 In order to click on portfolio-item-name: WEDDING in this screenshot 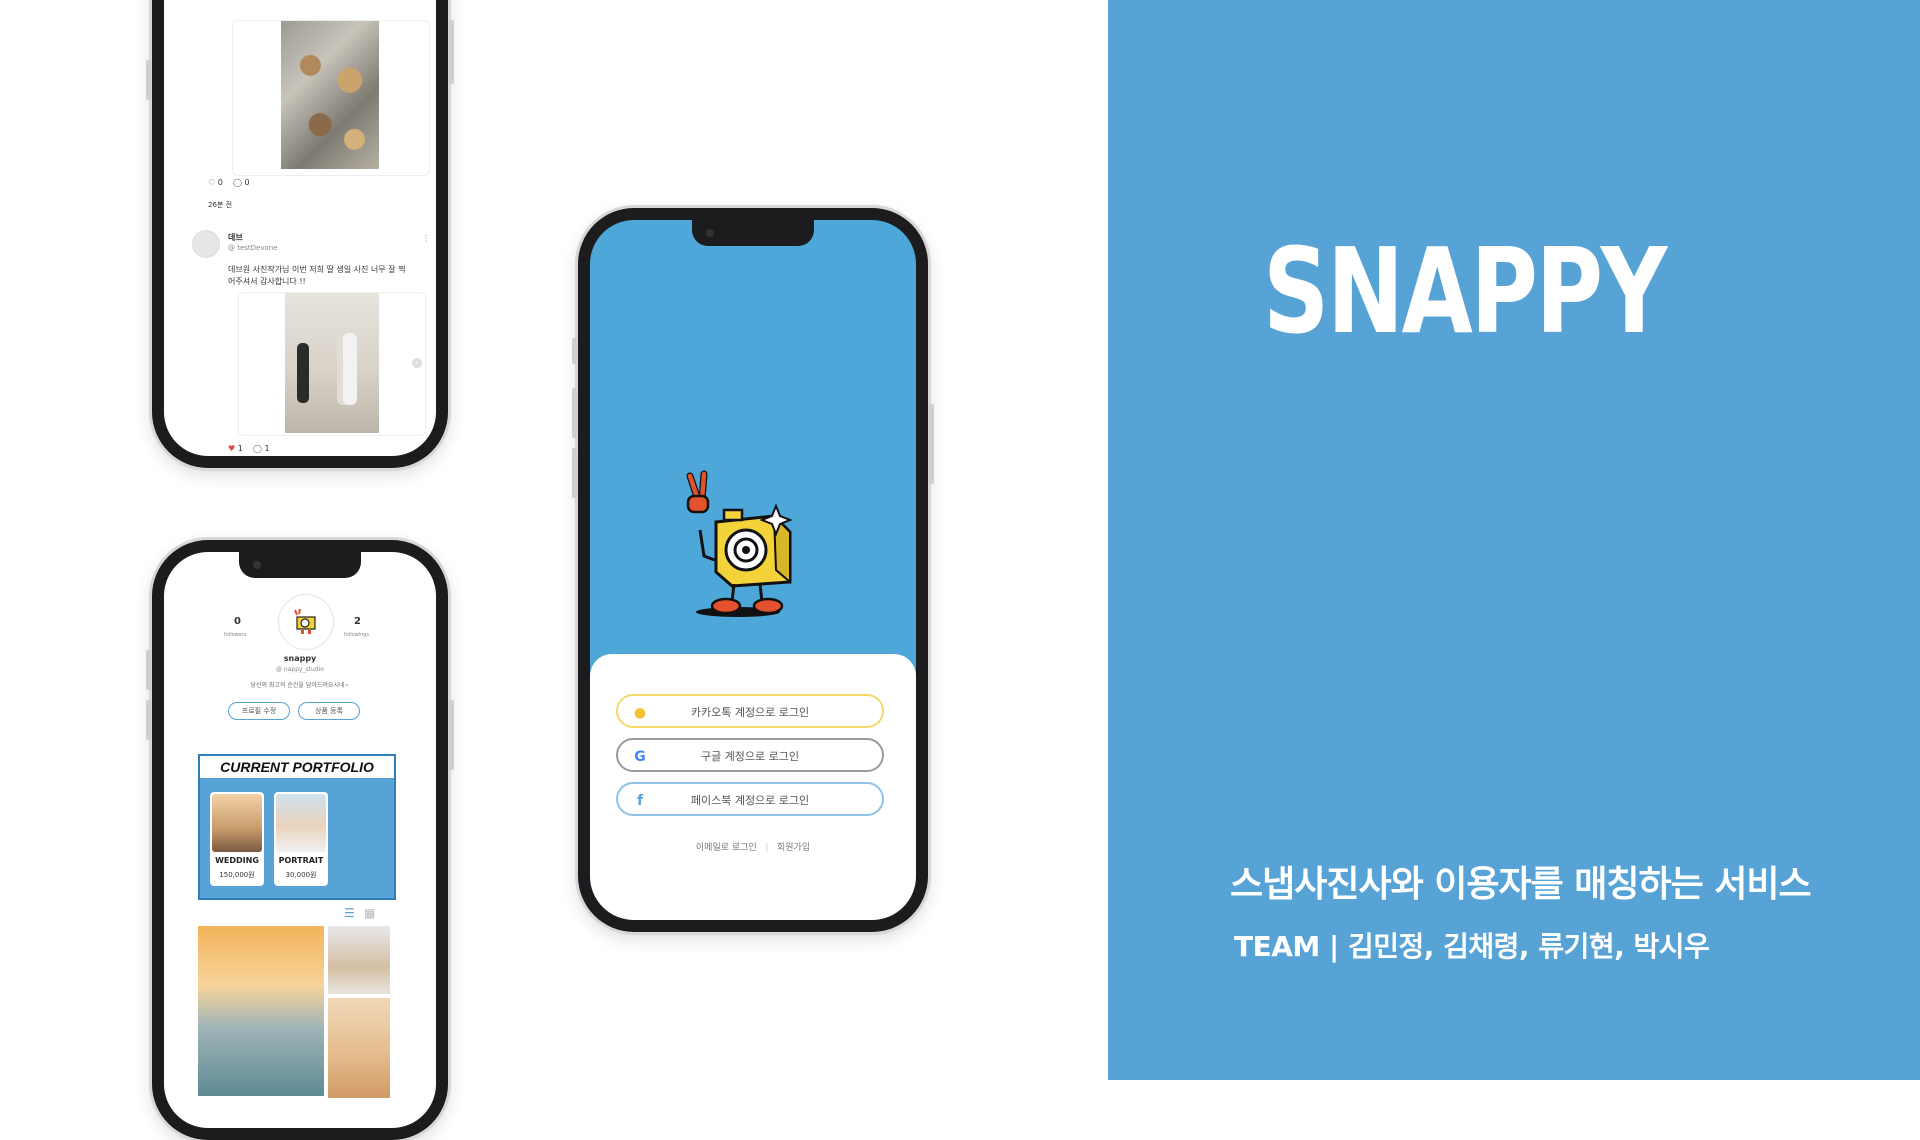, I will do `click(237, 860)`.